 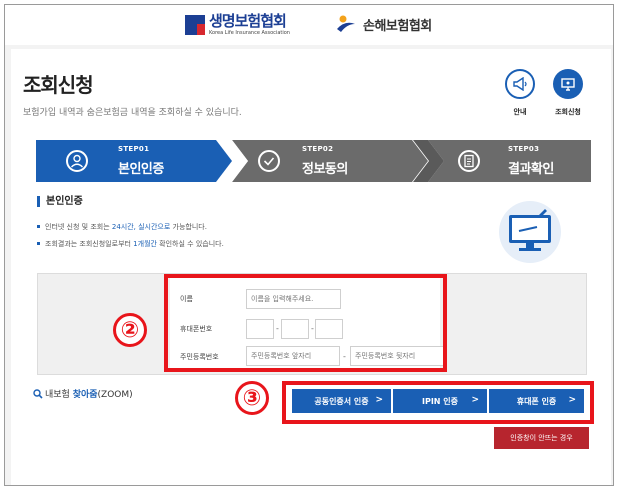 I want to click on insurance-zoom-link: 내보험 찾아줌(ZOOM), so click(x=83, y=393).